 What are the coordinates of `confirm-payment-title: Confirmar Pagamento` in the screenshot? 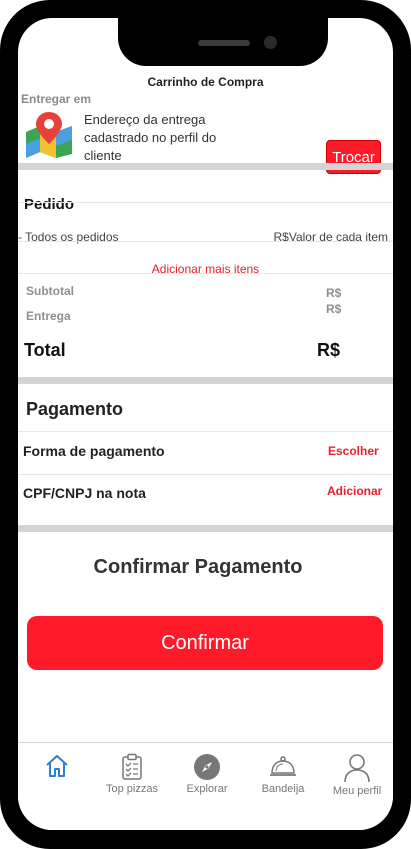 It's located at (198, 567).